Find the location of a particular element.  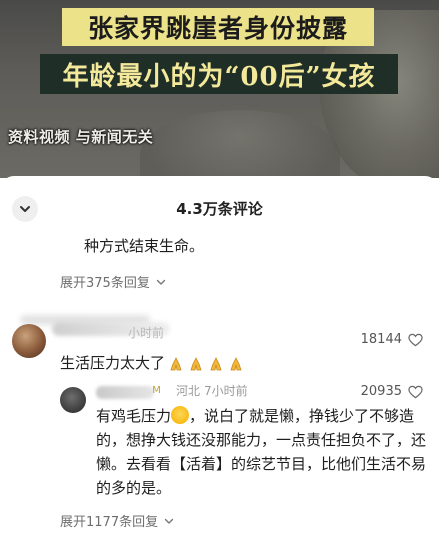

grimace-emoji-icon is located at coordinates (180, 415).